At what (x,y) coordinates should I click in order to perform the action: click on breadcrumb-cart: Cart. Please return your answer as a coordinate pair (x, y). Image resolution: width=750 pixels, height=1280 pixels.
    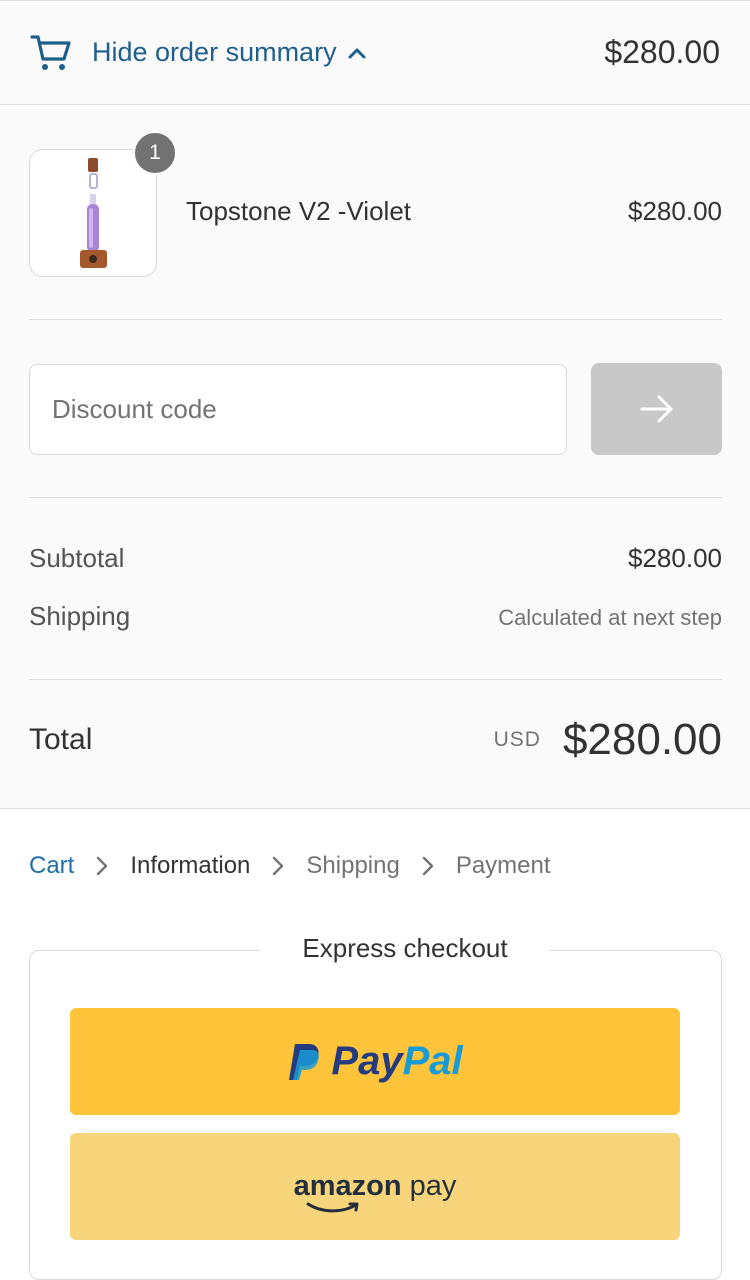
    Looking at the image, I should click on (51, 866).